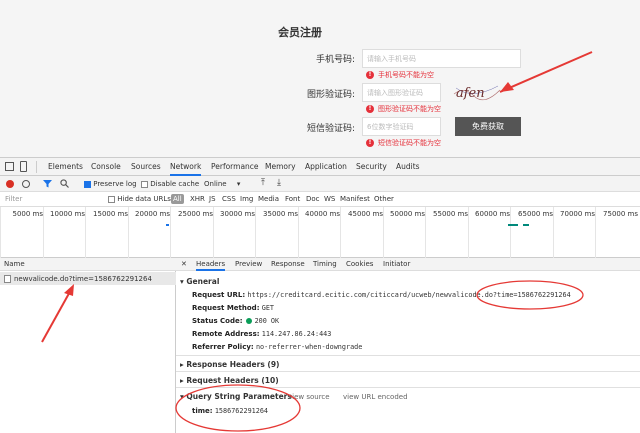 This screenshot has height=433, width=640. Describe the element at coordinates (10, 184) in the screenshot. I see `record-icon` at that location.